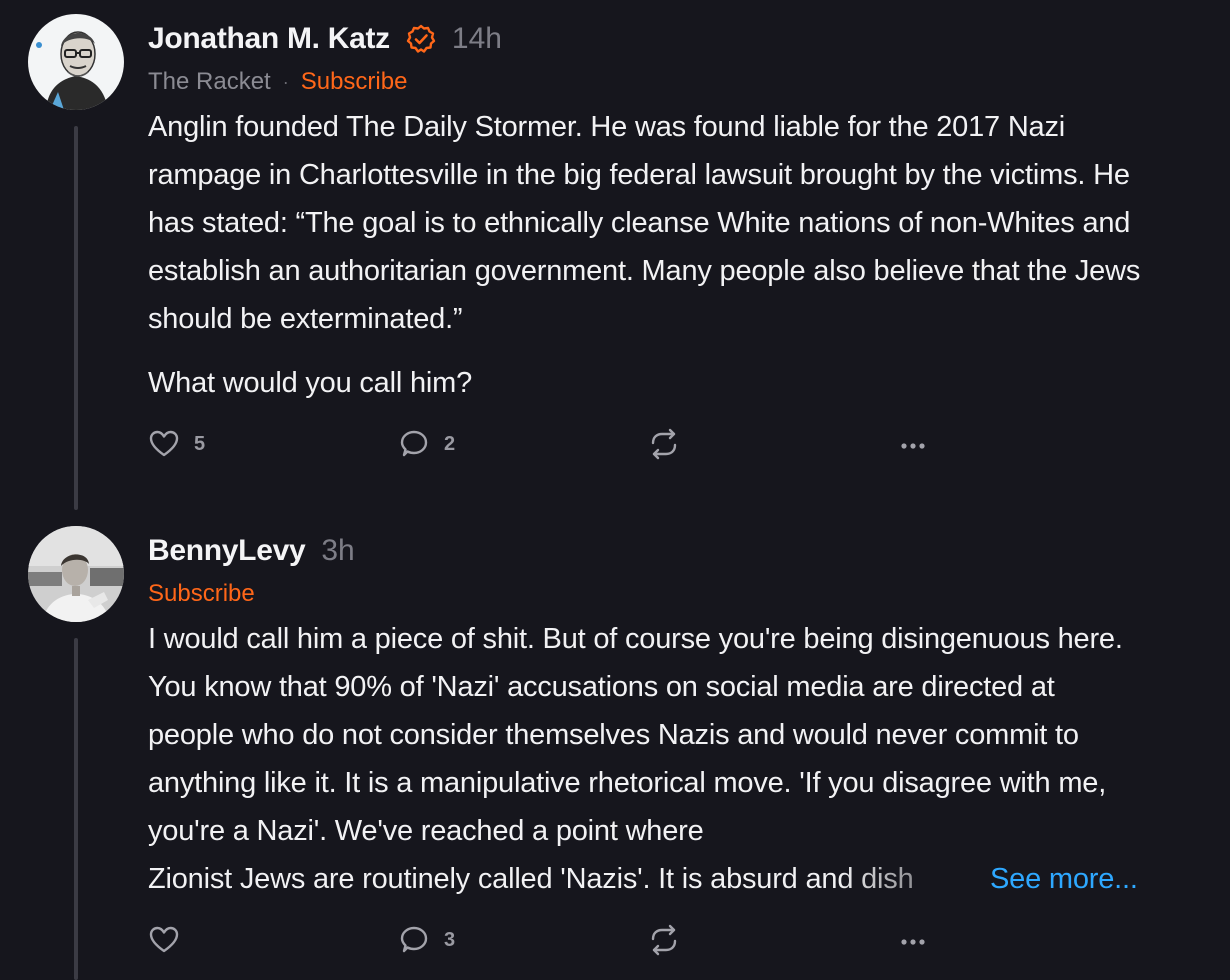  I want to click on timestamp: 3h, so click(338, 550).